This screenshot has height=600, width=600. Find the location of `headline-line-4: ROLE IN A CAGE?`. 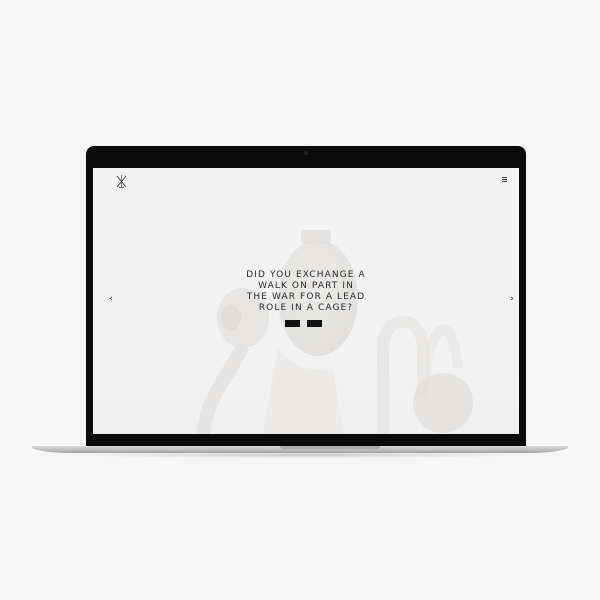

headline-line-4: ROLE IN A CAGE? is located at coordinates (306, 308).